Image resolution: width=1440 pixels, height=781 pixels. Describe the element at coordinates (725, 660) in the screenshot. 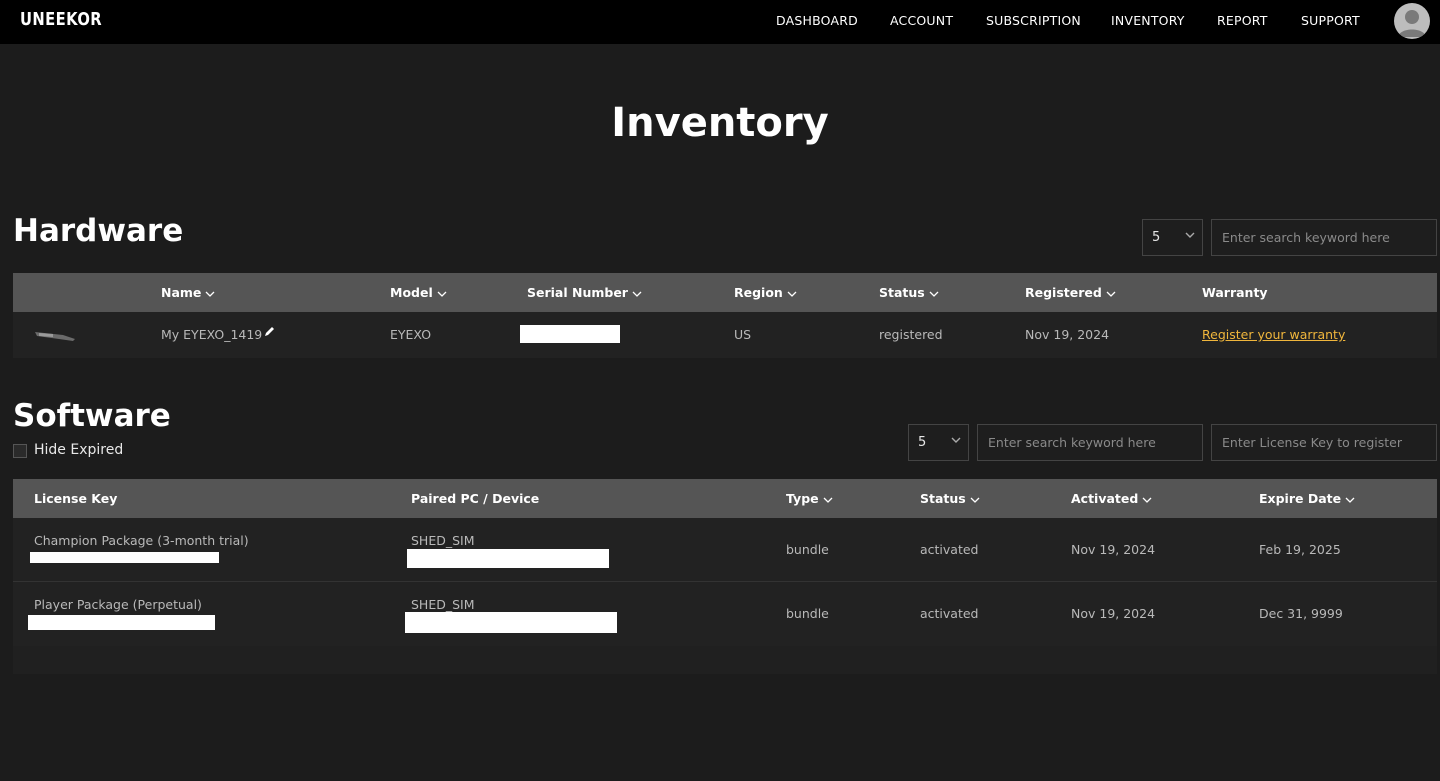

I see `table-footer` at that location.